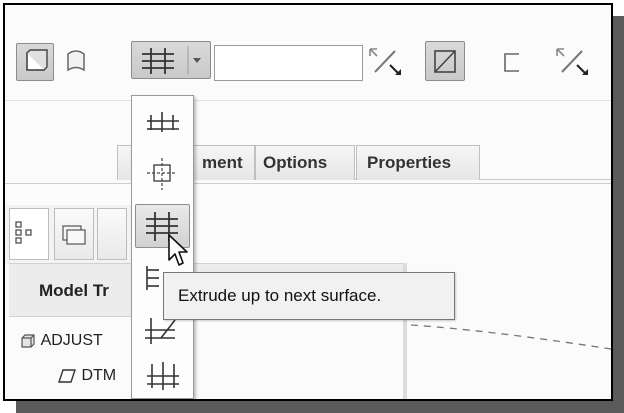 This screenshot has height=413, width=624. What do you see at coordinates (409, 162) in the screenshot?
I see `tab-properties-label: Properties` at bounding box center [409, 162].